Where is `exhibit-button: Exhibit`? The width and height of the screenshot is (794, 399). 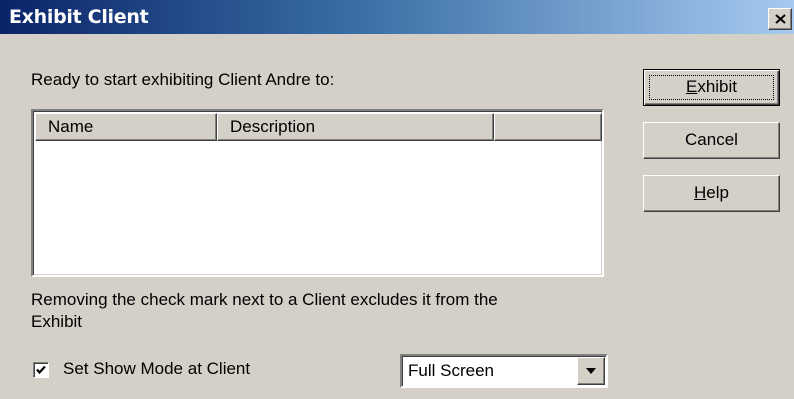
exhibit-button: Exhibit is located at coordinates (711, 87).